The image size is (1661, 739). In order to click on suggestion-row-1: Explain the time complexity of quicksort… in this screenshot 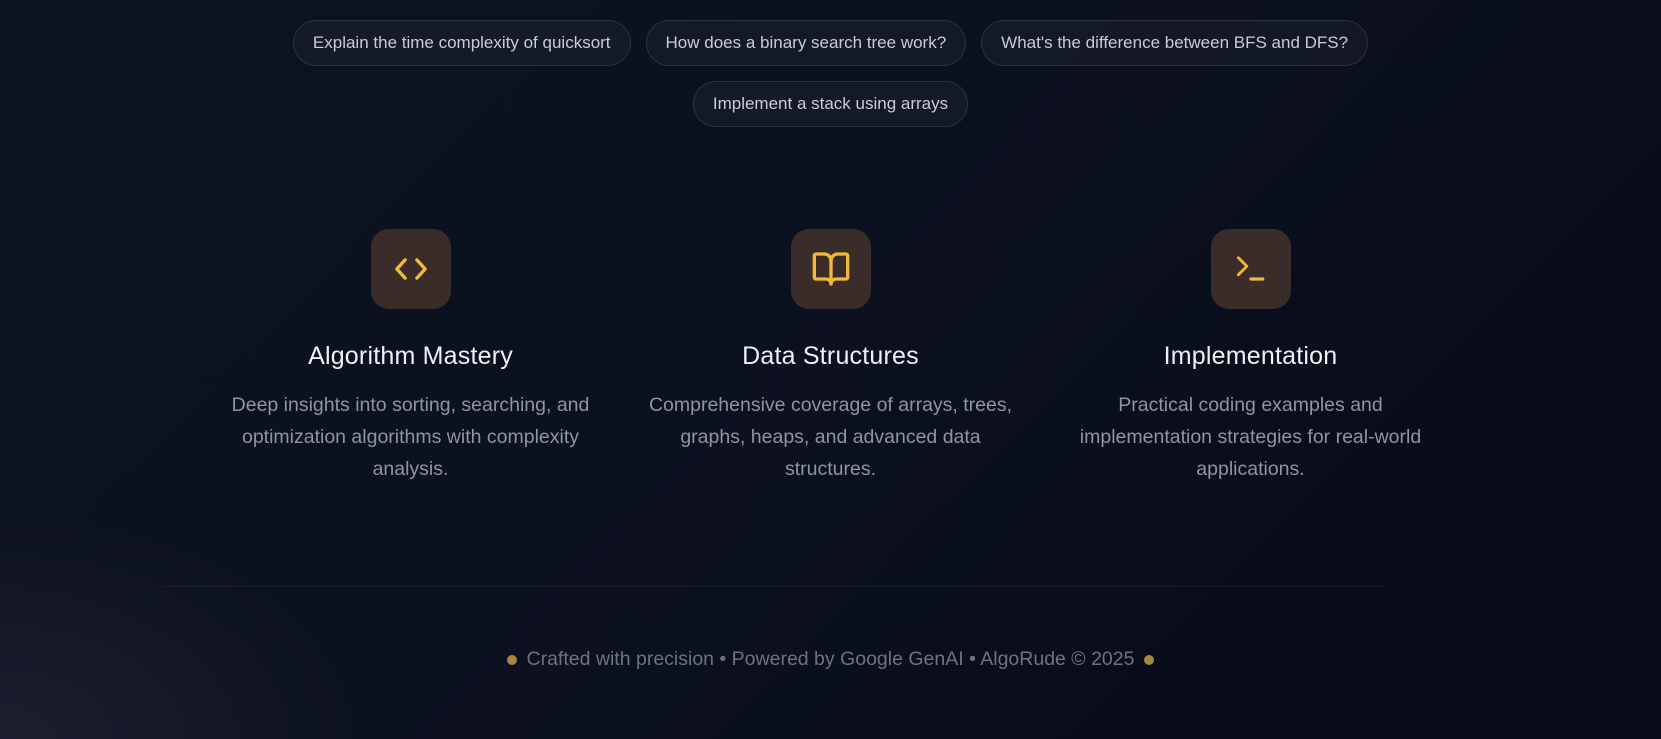, I will do `click(830, 43)`.